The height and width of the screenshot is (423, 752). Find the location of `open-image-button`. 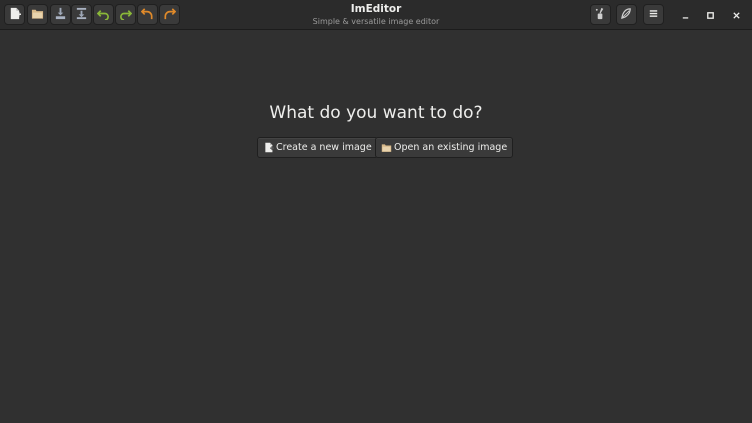

open-image-button is located at coordinates (37, 14).